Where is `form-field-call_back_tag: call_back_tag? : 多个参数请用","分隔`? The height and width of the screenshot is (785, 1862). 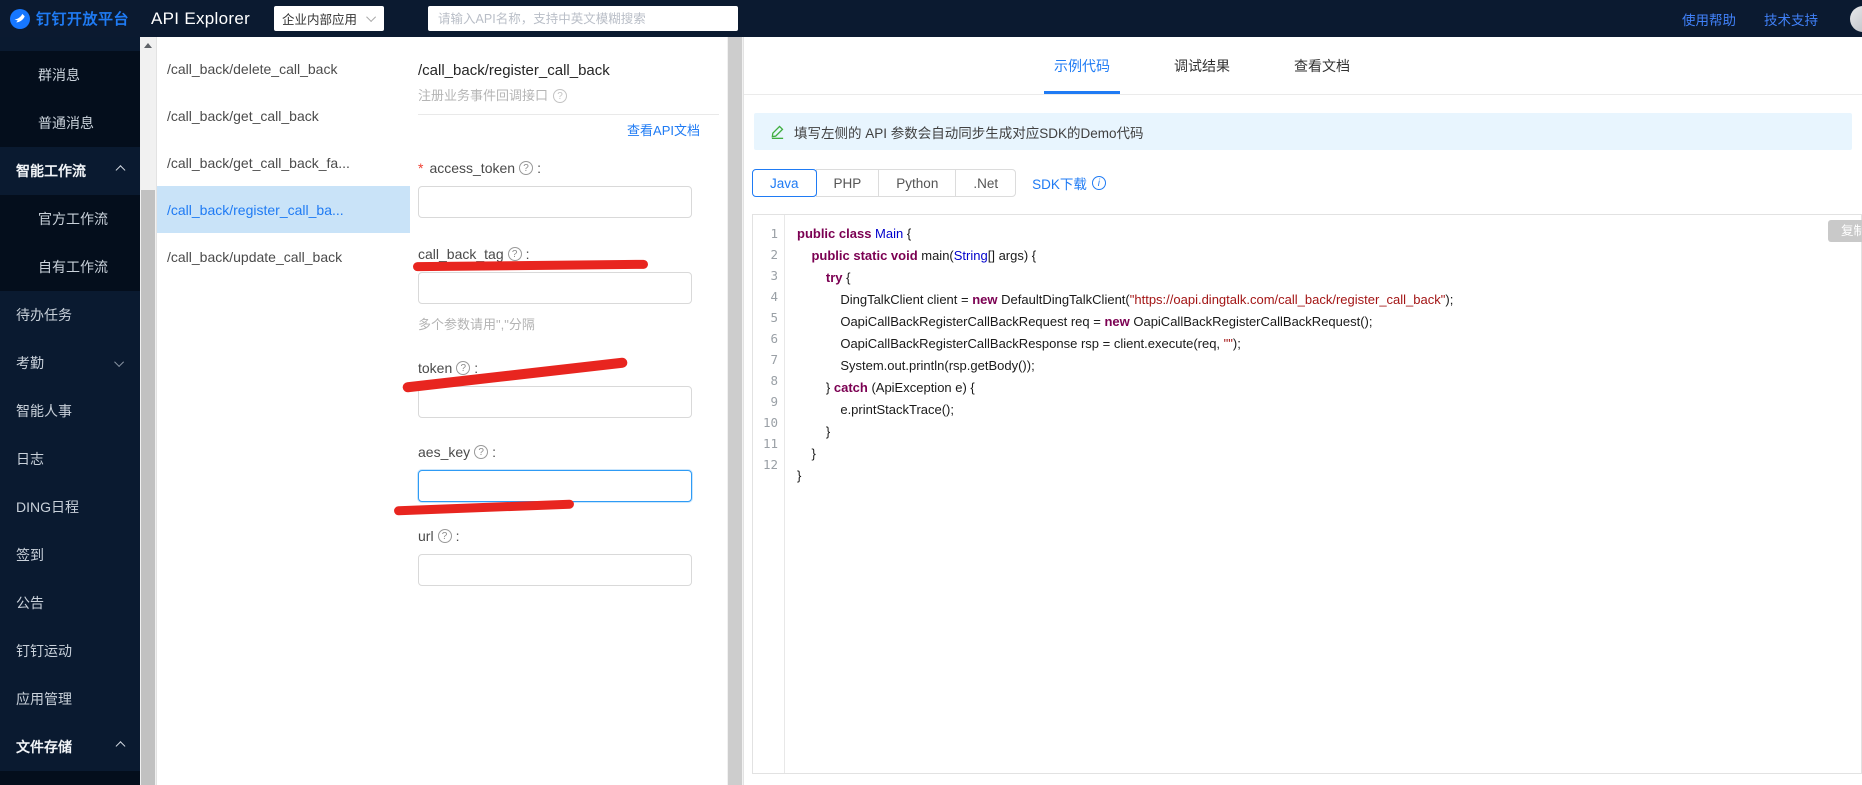 form-field-call_back_tag: call_back_tag? : 多个参数请用","分隔 is located at coordinates (559, 289).